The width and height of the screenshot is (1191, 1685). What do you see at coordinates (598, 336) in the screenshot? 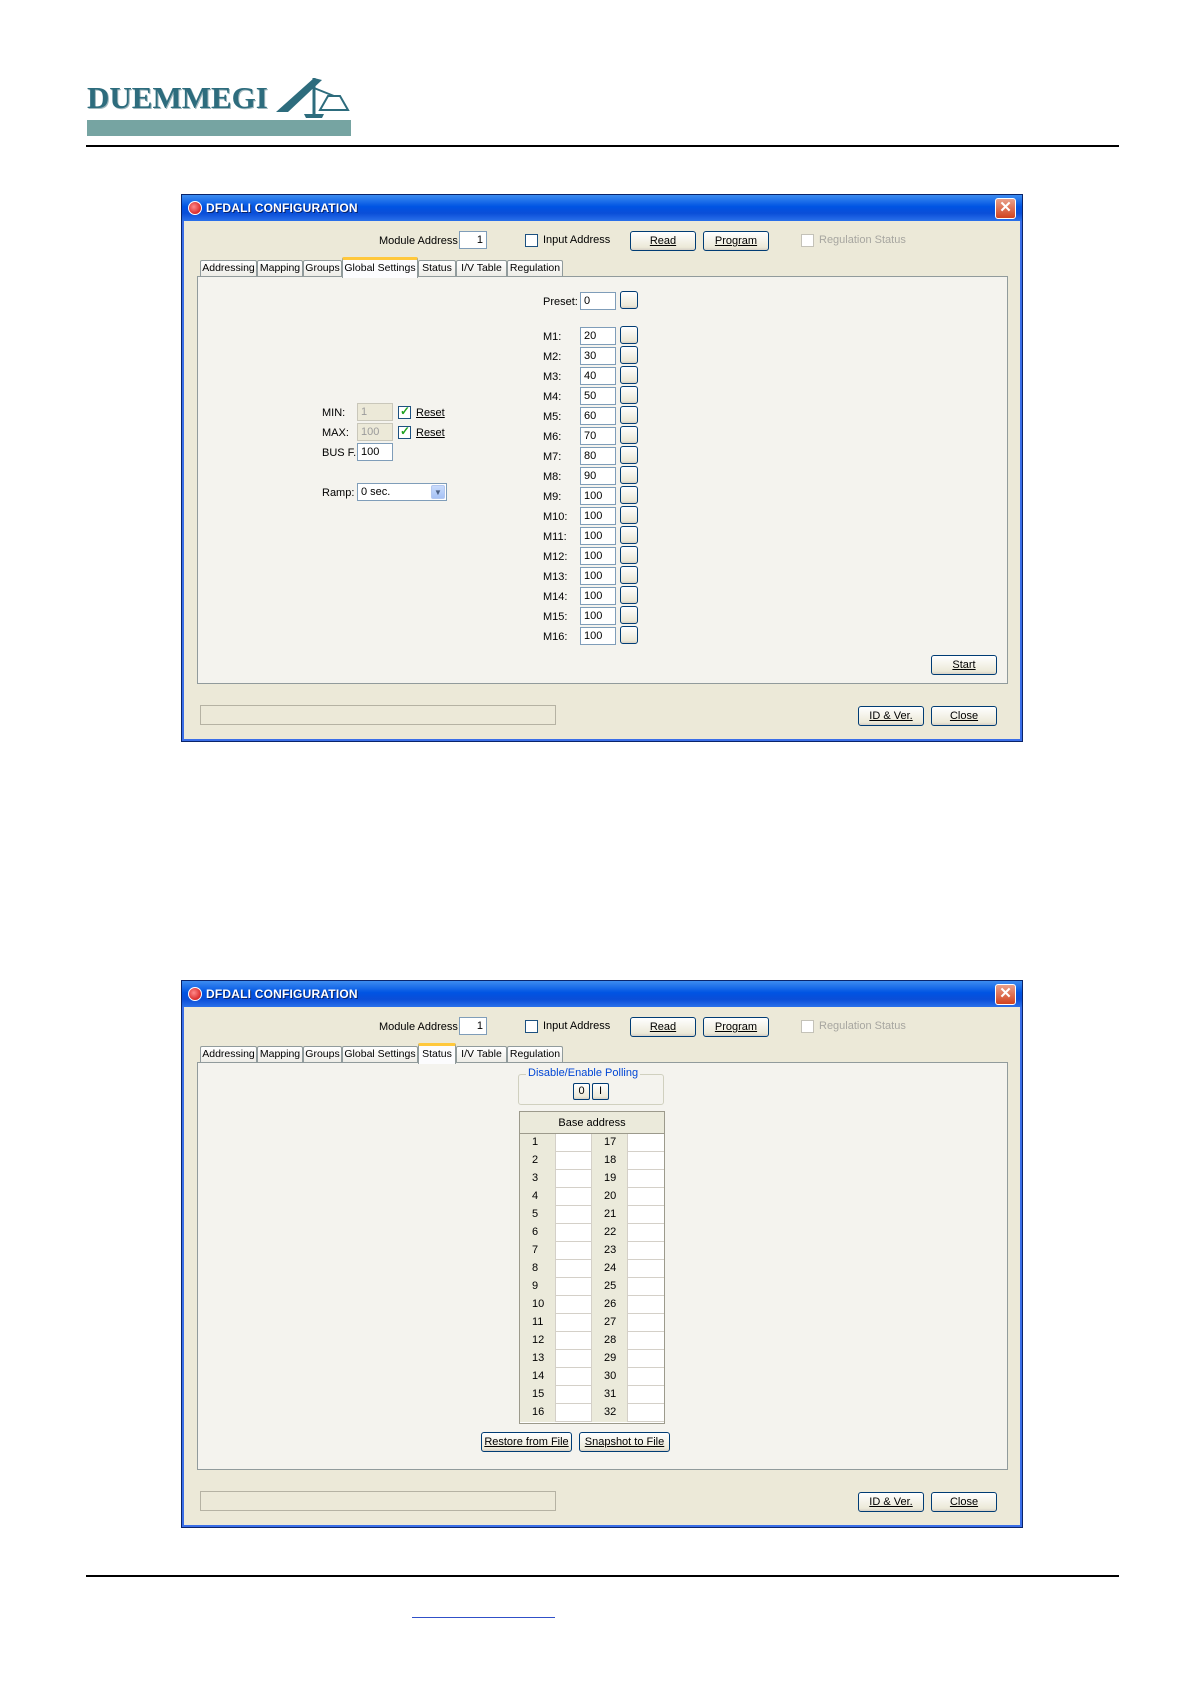
I see `memory-input: 20` at bounding box center [598, 336].